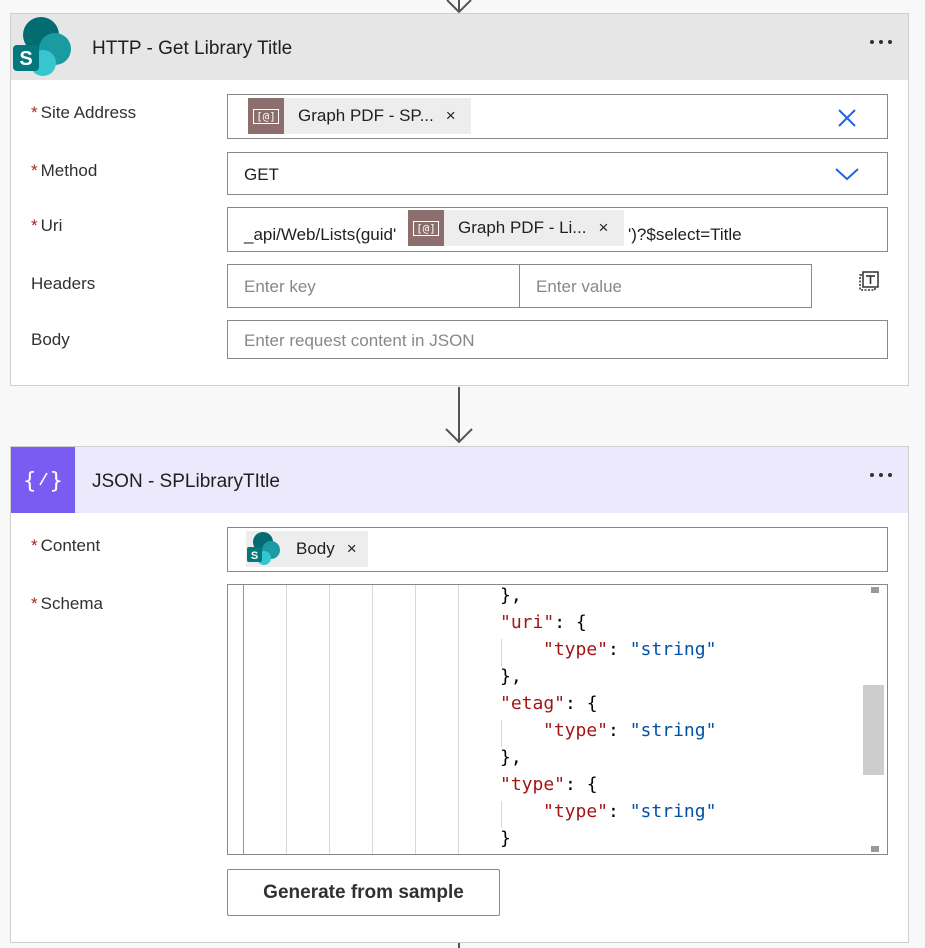  What do you see at coordinates (505, 838) in the screenshot?
I see `code-line: }` at bounding box center [505, 838].